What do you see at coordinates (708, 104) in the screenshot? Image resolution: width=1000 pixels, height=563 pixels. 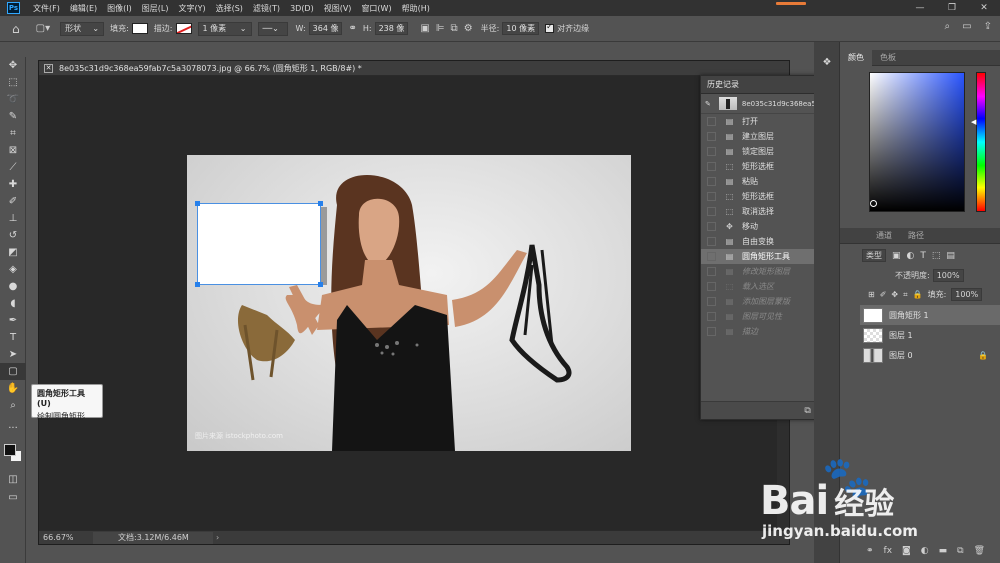 I see `history-brush-source-icon: ✎` at bounding box center [708, 104].